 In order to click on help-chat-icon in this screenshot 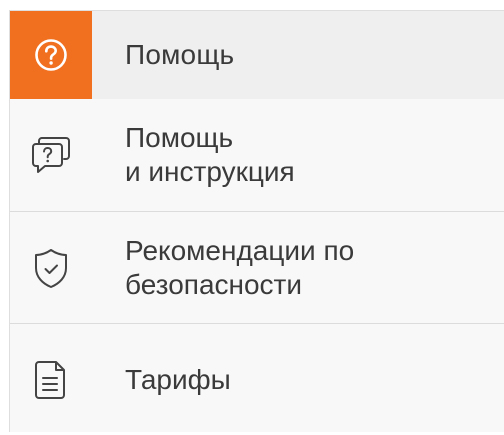, I will do `click(51, 155)`.